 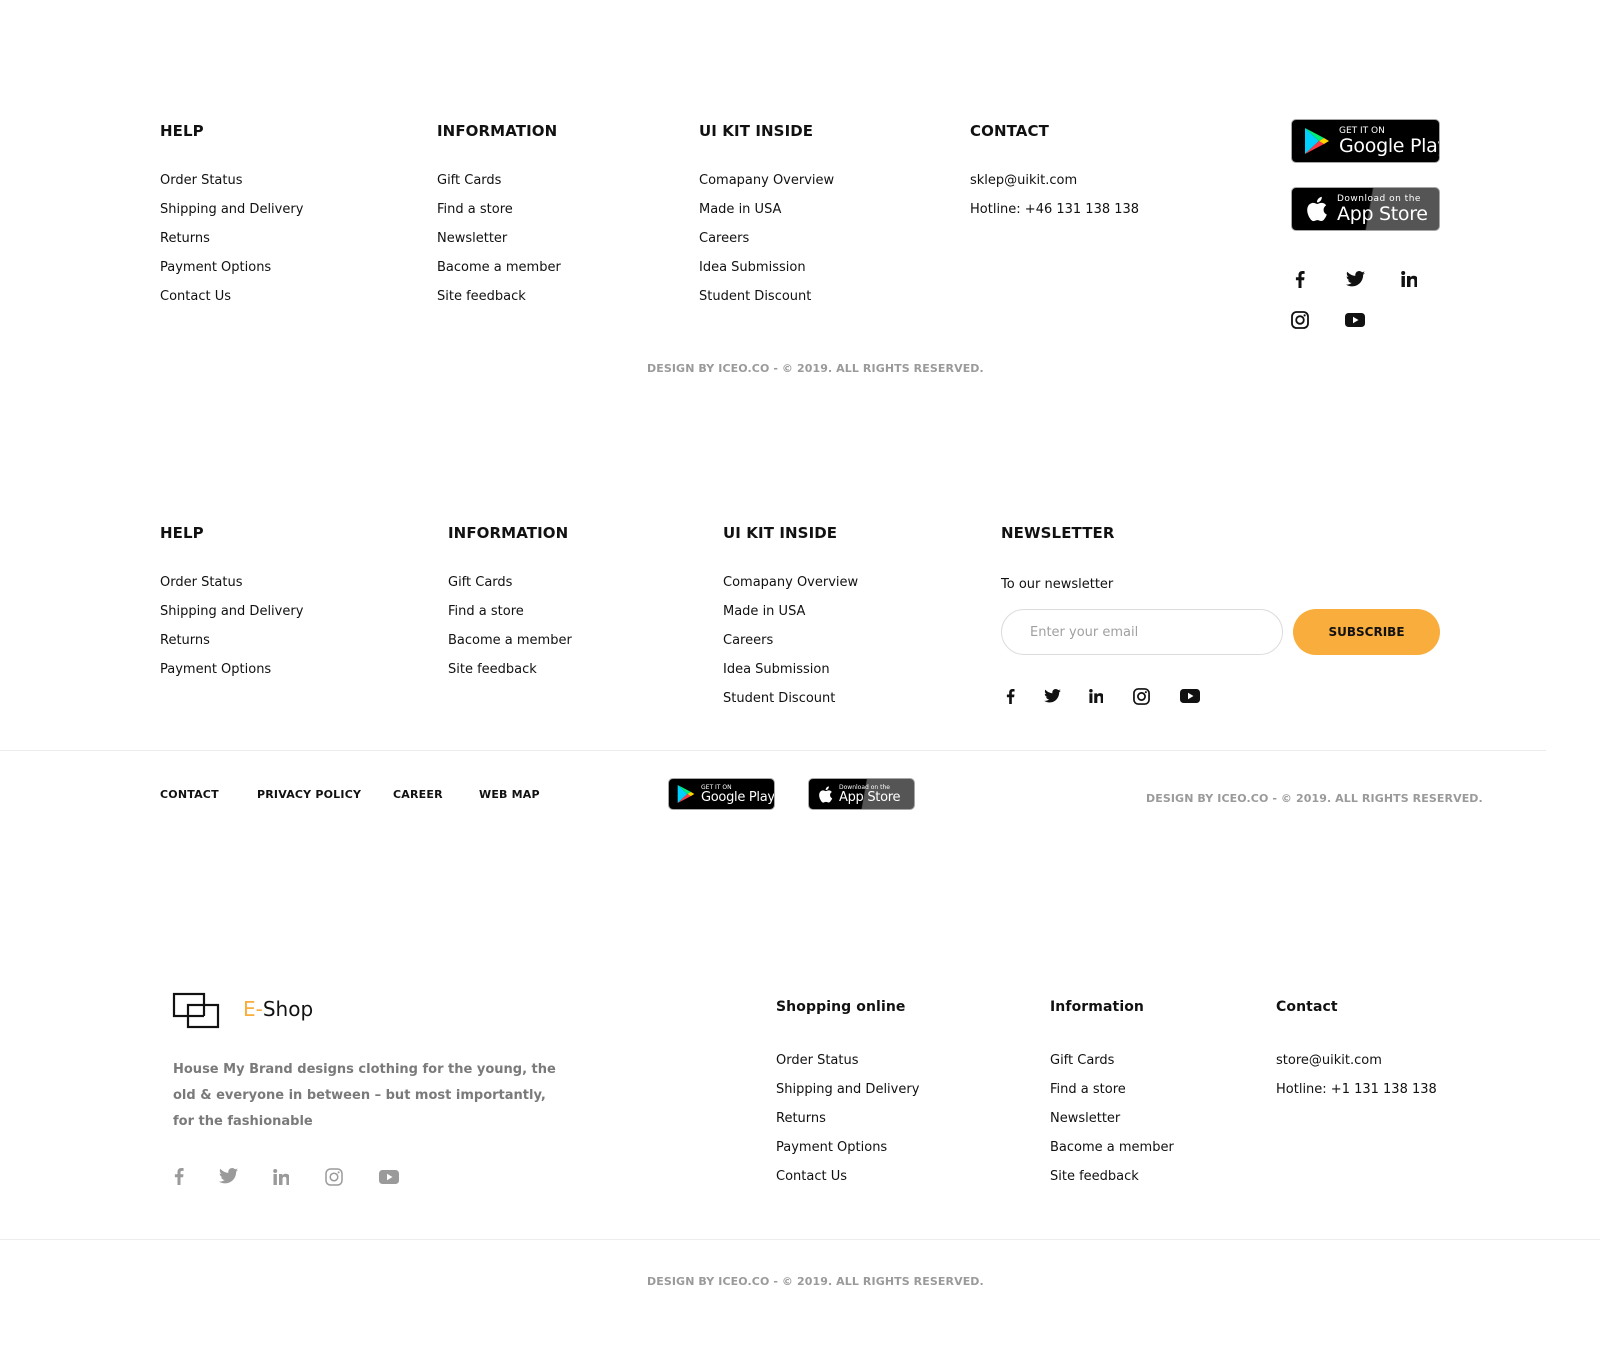 I want to click on bottom-link-web-map: WEB MAP, so click(x=509, y=794).